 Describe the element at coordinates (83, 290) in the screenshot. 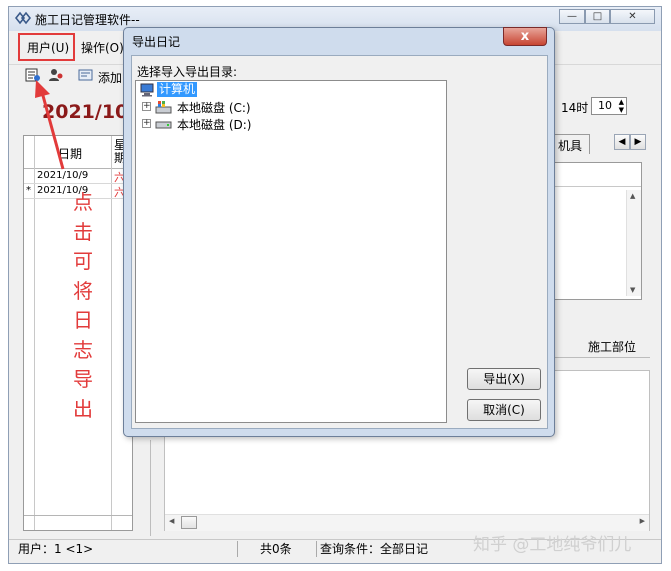

I see `annotation-char: 将` at that location.